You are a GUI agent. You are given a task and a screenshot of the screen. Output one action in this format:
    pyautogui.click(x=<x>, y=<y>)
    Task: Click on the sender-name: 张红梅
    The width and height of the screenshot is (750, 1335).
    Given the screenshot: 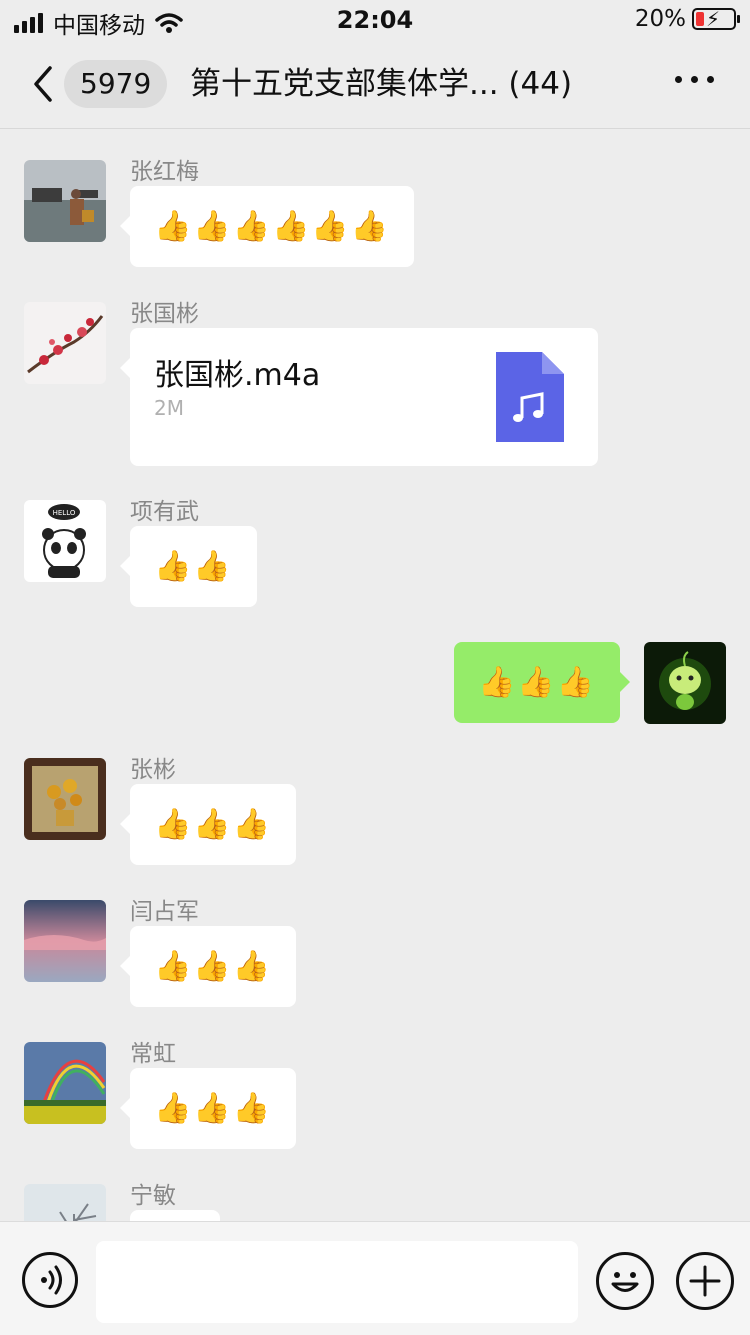 What is the action you would take?
    pyautogui.click(x=164, y=172)
    